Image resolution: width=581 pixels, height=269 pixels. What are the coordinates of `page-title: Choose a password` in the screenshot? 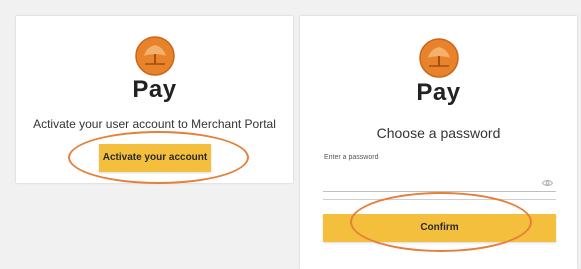 It's located at (438, 133).